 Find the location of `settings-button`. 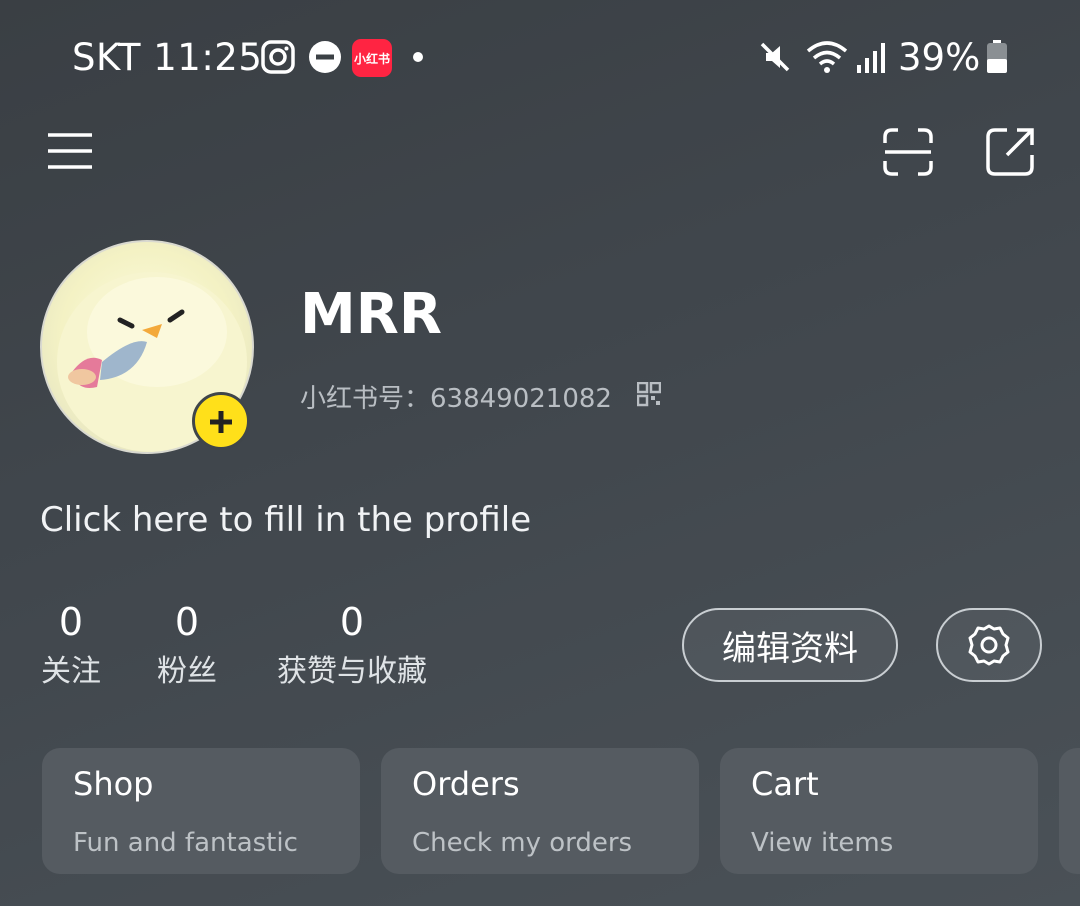

settings-button is located at coordinates (989, 645).